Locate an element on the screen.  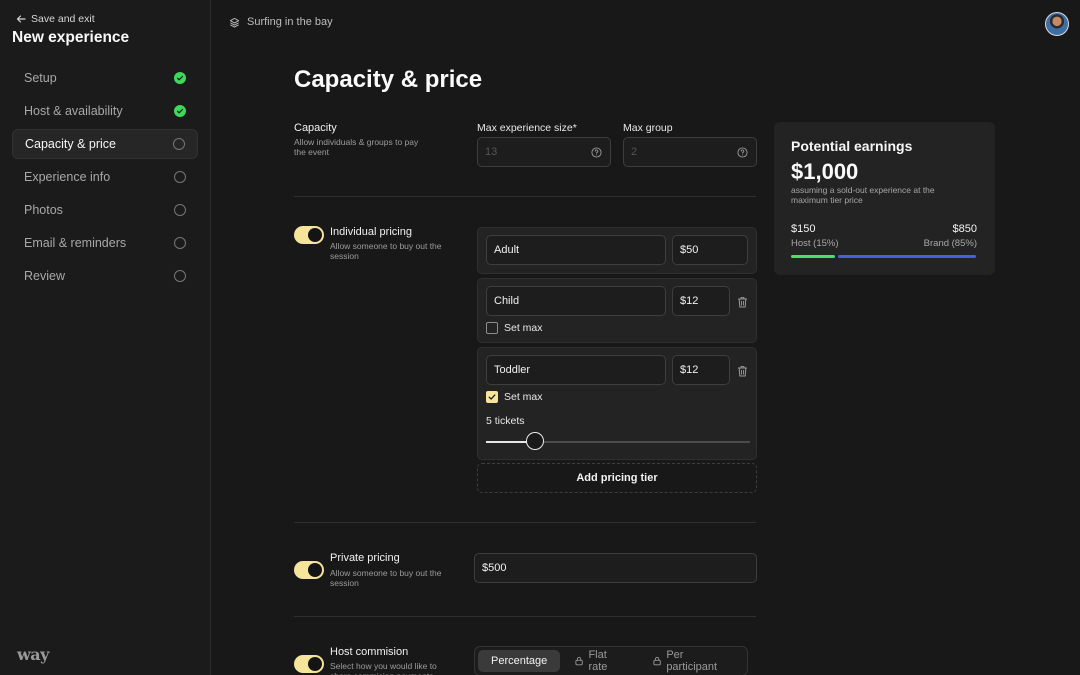
tickets-slider-thumb is located at coordinates (535, 441).